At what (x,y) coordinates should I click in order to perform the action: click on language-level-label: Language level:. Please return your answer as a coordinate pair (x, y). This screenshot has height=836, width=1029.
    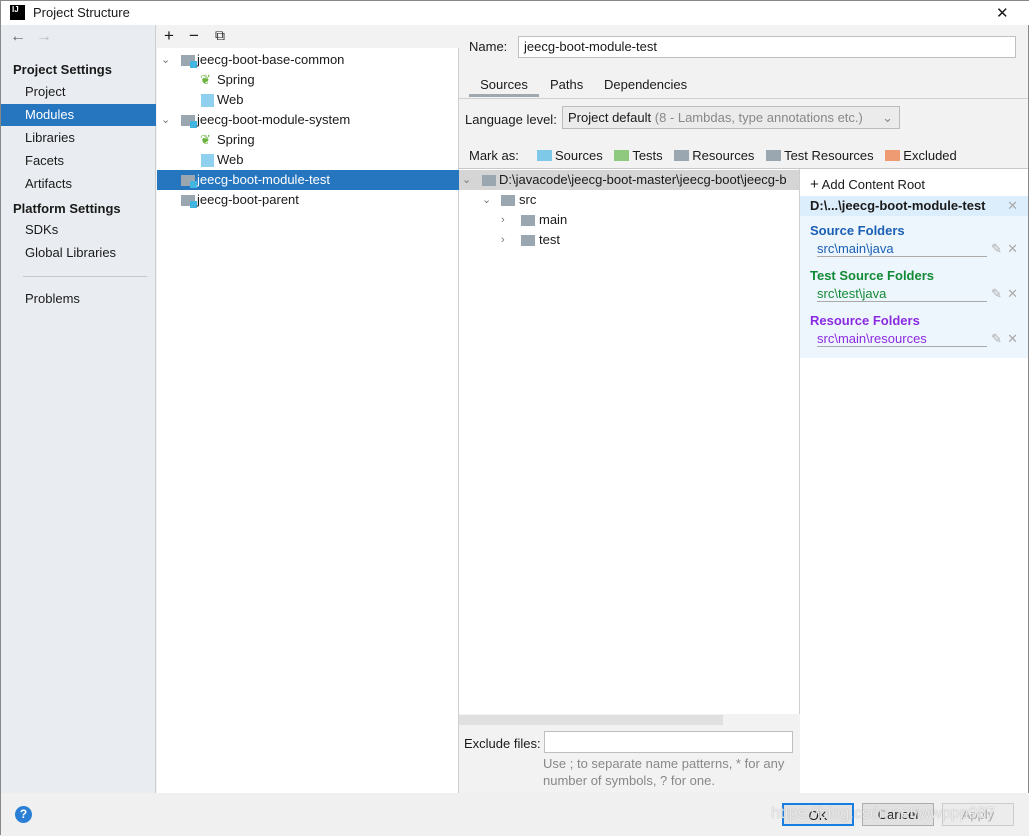
    Looking at the image, I should click on (511, 119).